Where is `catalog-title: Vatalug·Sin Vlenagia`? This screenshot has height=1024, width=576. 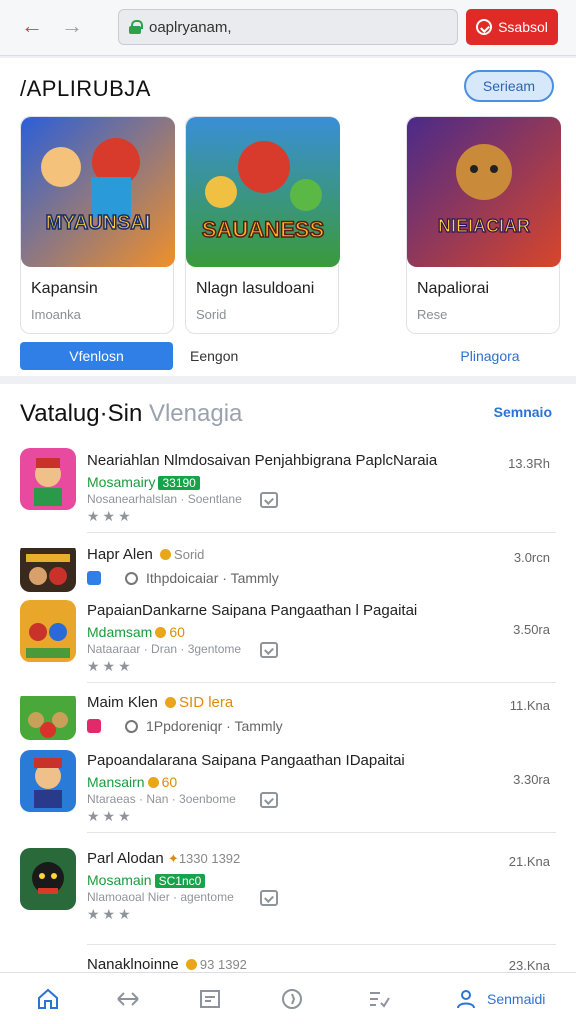
catalog-title: Vatalug·Sin Vlenagia is located at coordinates (131, 413).